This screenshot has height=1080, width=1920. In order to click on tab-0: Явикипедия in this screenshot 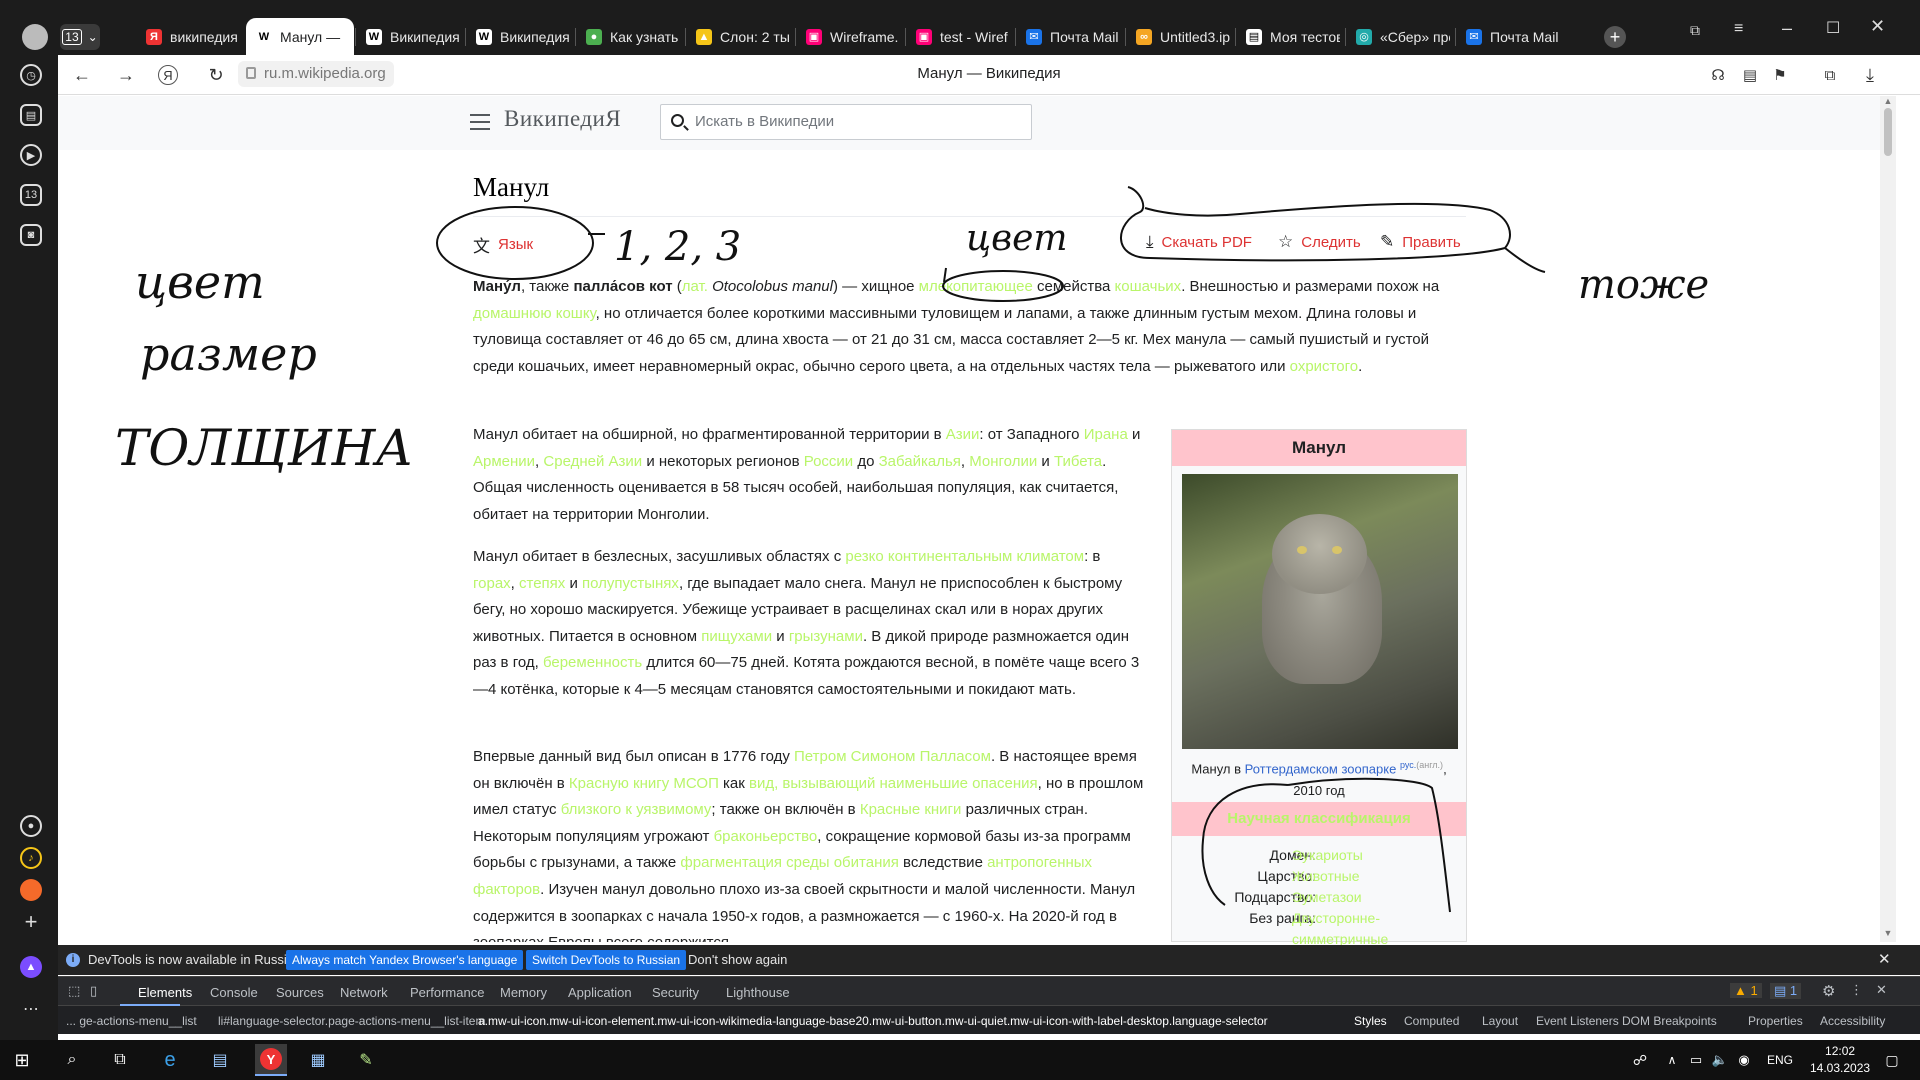, I will do `click(188, 36)`.